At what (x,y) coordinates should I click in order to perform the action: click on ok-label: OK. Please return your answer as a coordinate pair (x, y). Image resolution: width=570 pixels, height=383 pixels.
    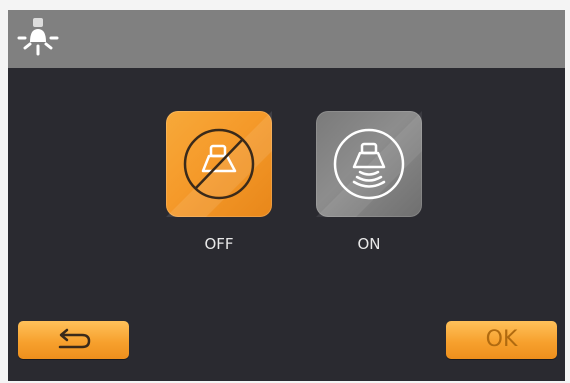
    Looking at the image, I should click on (501, 339).